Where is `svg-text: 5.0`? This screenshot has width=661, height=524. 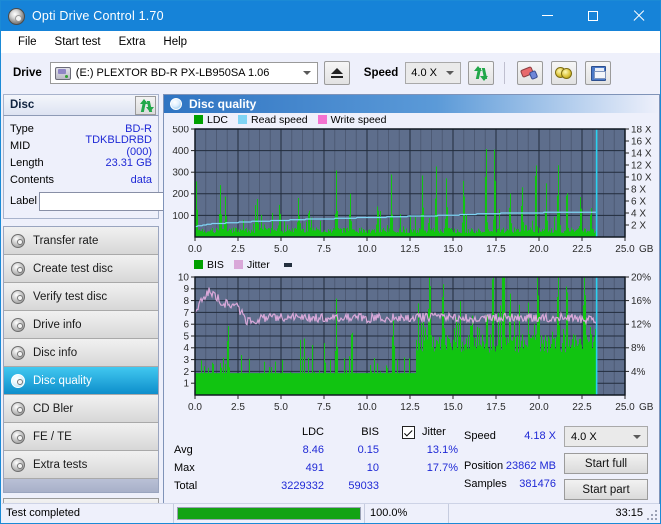 svg-text: 5.0 is located at coordinates (281, 407).